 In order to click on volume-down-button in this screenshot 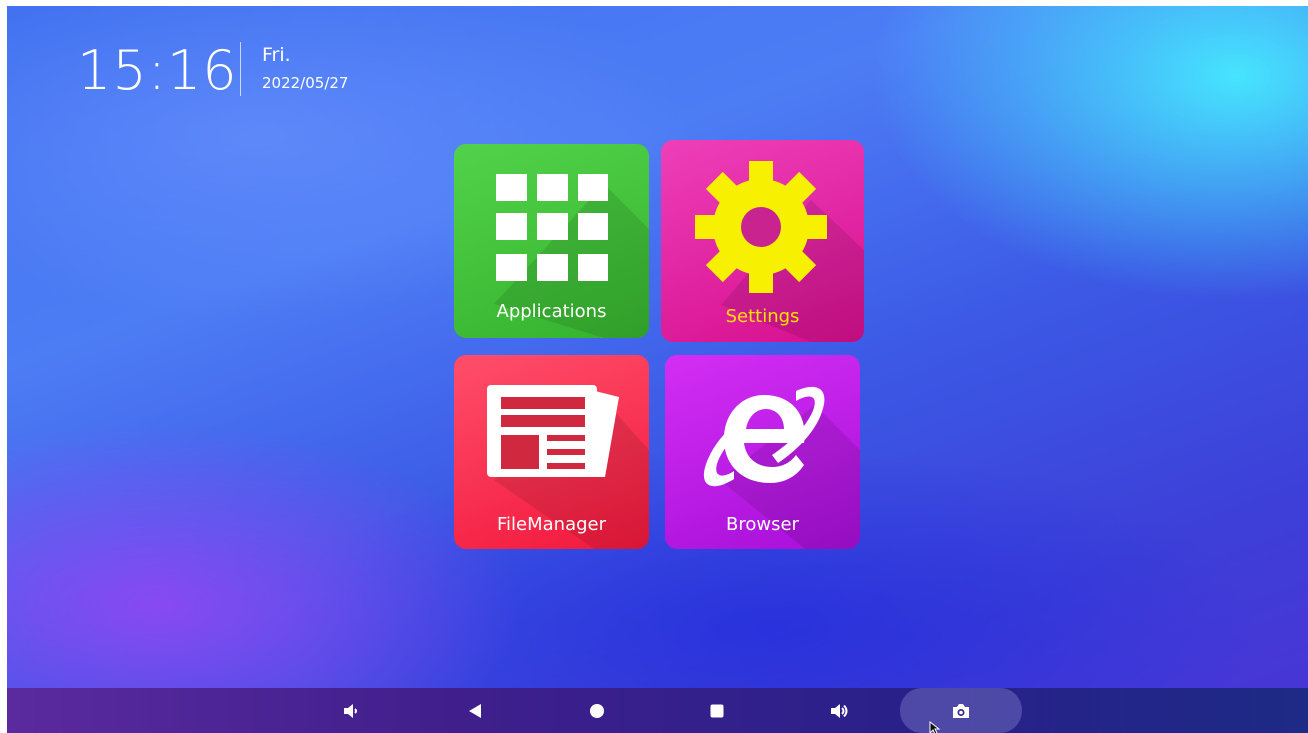, I will do `click(351, 710)`.